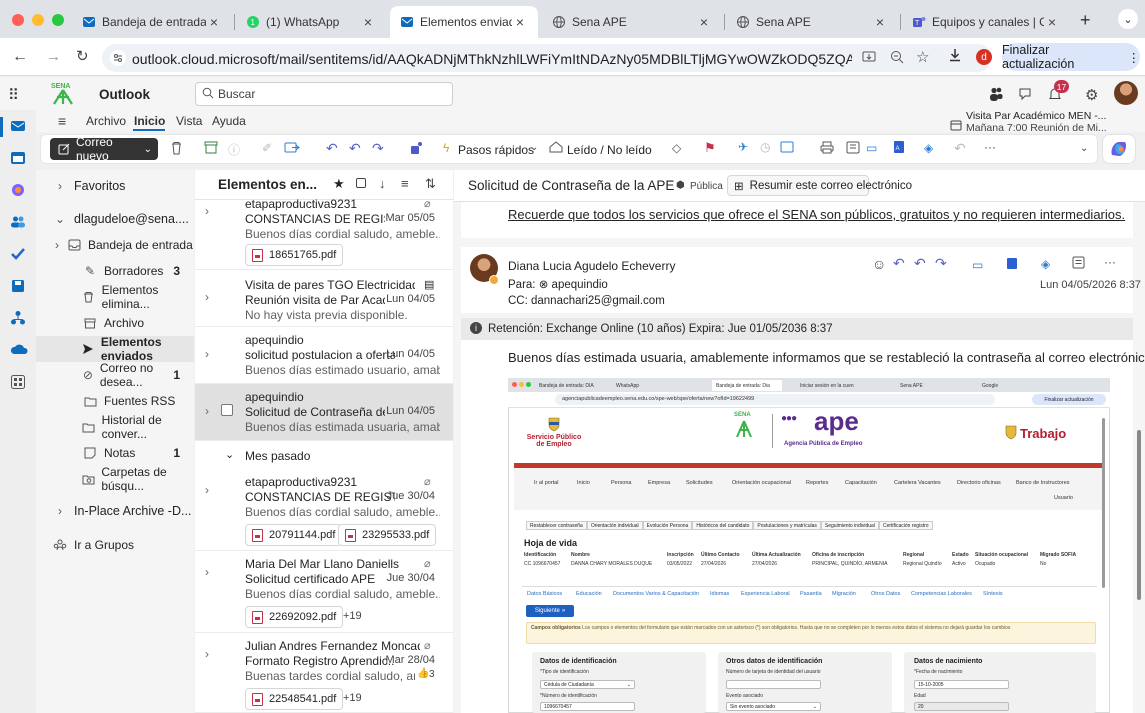 Image resolution: width=1145 pixels, height=713 pixels. Describe the element at coordinates (869, 57) in the screenshot. I see `install-app-icon` at that location.